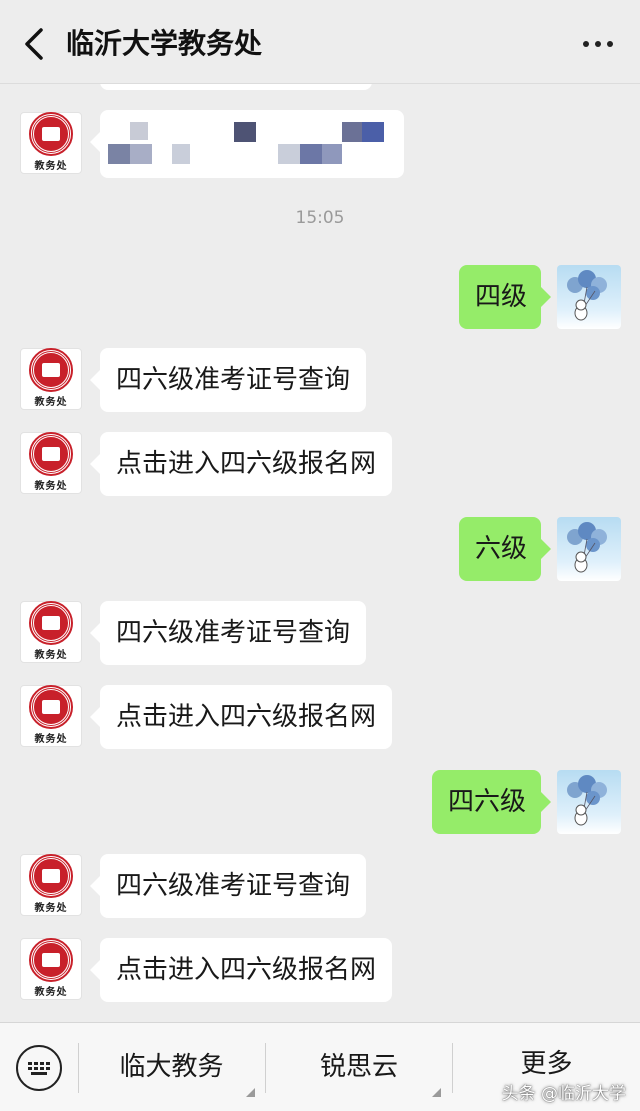 The height and width of the screenshot is (1111, 640). Describe the element at coordinates (247, 144) in the screenshot. I see `pixelated-message-bubble` at that location.